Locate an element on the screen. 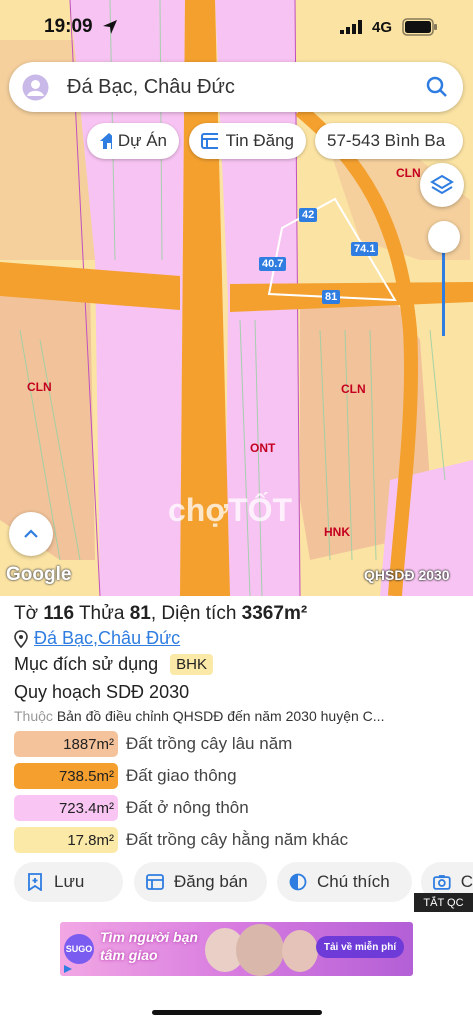 This screenshot has height=1024, width=473. layers-icon is located at coordinates (442, 184).